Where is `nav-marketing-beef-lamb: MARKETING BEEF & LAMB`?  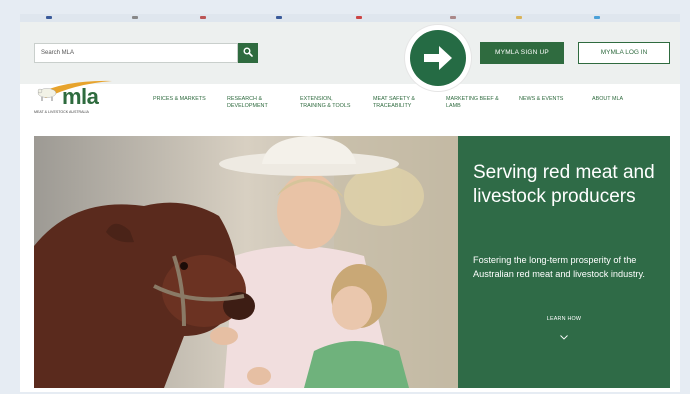
nav-marketing-beef-lamb: MARKETING BEEF & LAMB is located at coordinates (472, 103).